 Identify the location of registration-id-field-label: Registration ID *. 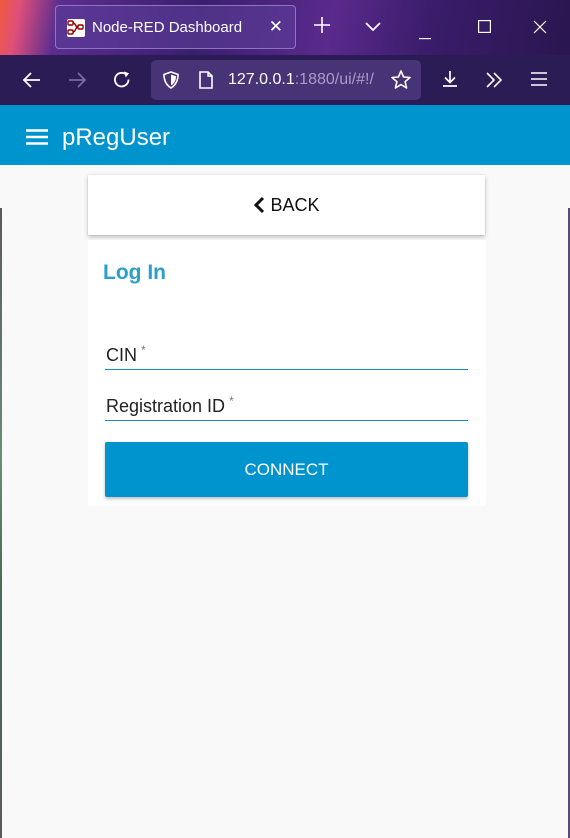
(170, 405).